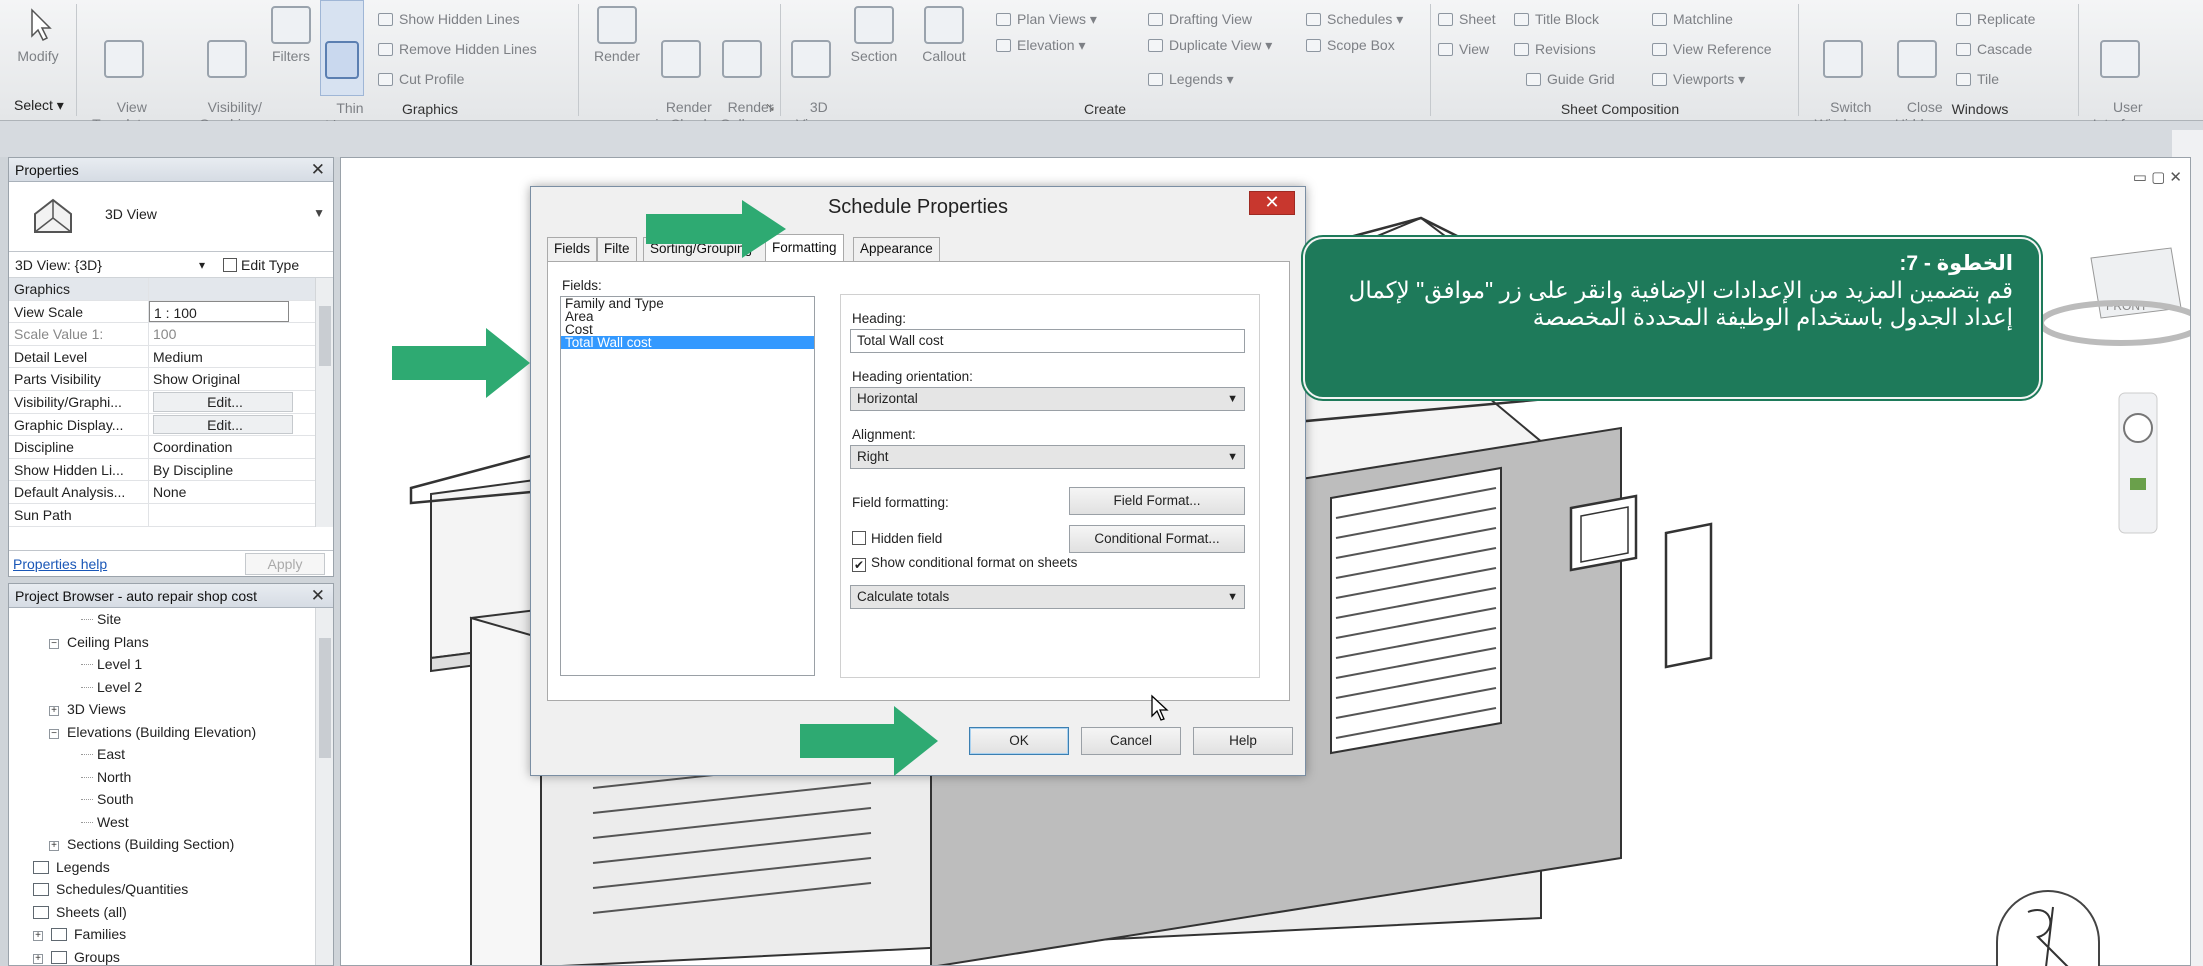 This screenshot has height=966, width=2203. I want to click on tab-filter: Filte, so click(617, 249).